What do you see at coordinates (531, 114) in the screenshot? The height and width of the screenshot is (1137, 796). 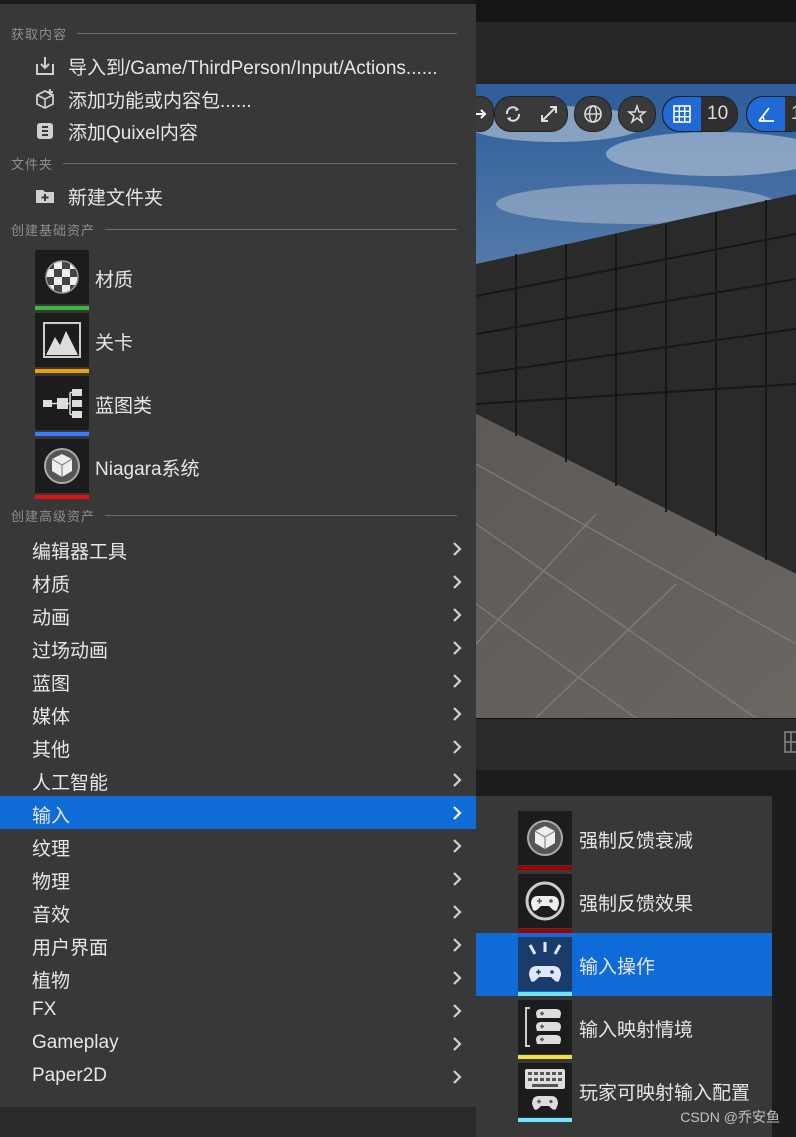 I see `transform-tools` at bounding box center [531, 114].